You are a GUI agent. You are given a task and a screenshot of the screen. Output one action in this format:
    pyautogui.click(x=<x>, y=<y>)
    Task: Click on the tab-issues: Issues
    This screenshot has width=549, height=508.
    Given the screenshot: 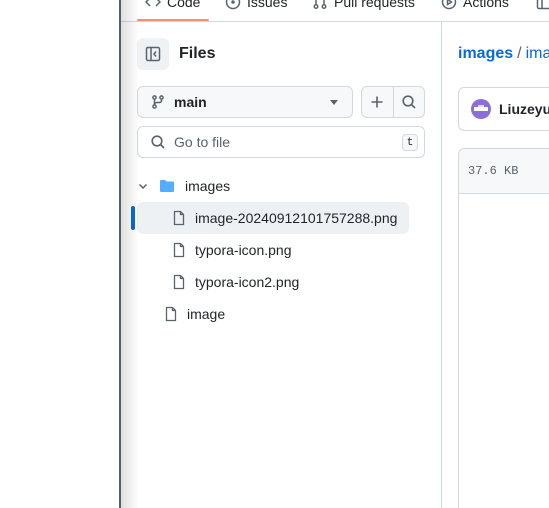 What is the action you would take?
    pyautogui.click(x=256, y=6)
    